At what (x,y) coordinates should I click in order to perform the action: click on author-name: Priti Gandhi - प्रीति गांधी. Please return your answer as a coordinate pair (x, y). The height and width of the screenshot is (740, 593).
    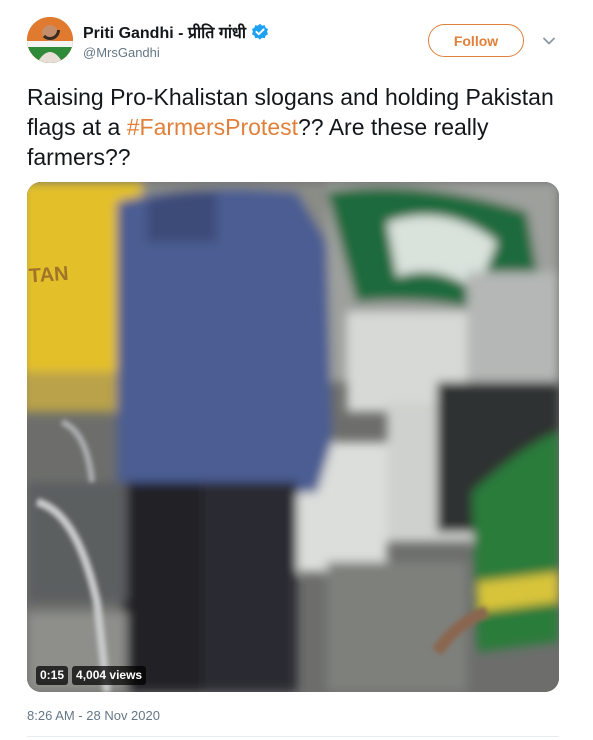
    Looking at the image, I should click on (164, 32).